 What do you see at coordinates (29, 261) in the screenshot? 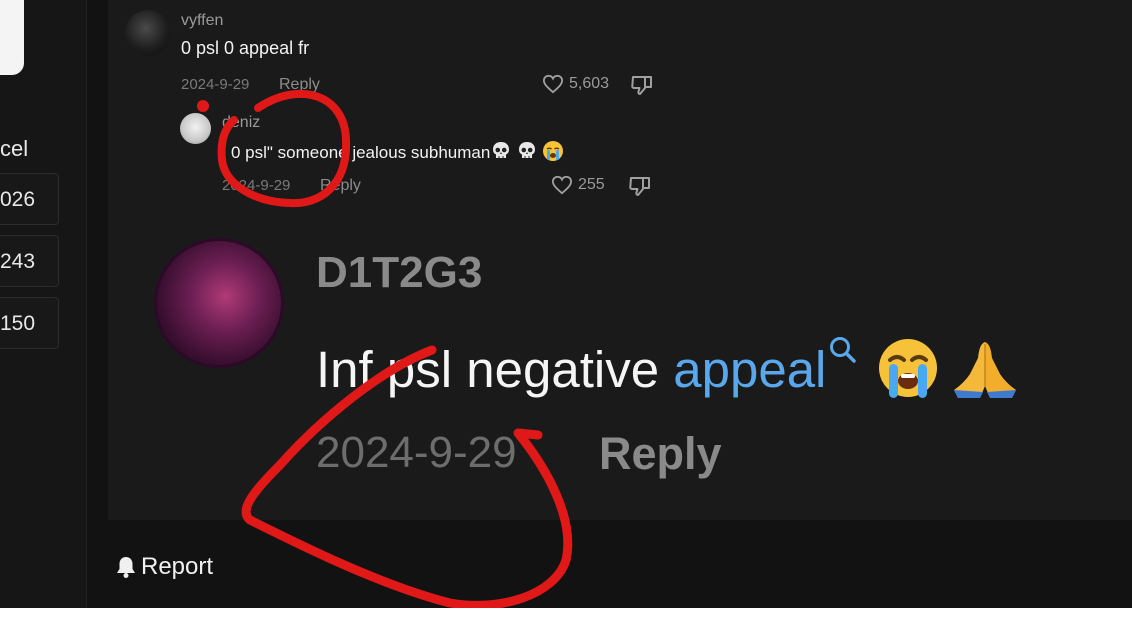
I see `code-box: 243` at bounding box center [29, 261].